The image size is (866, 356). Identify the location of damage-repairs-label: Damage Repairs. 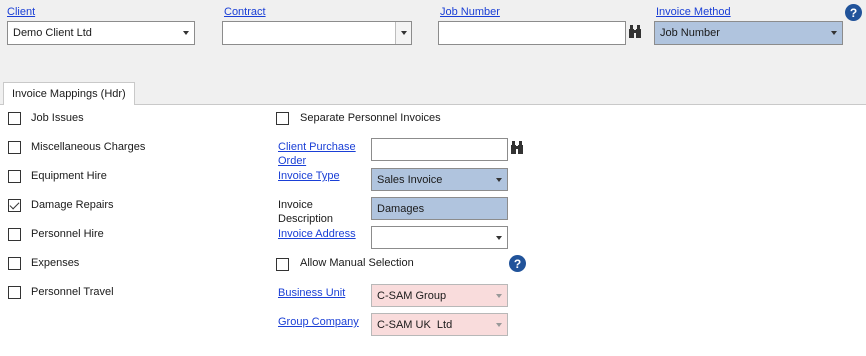
(72, 205).